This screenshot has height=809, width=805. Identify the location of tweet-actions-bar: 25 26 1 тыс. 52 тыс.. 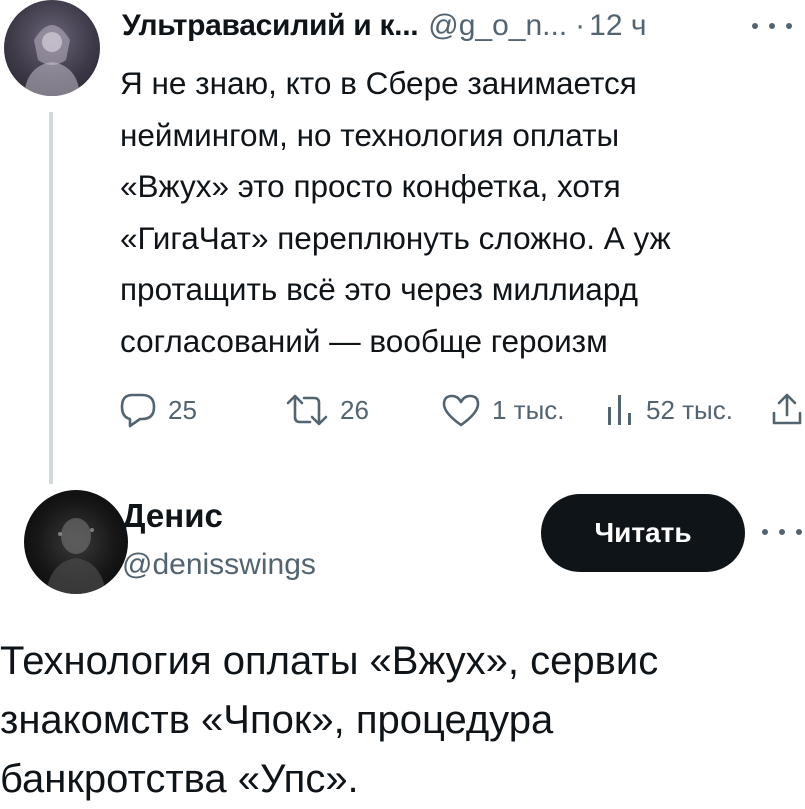
(461, 410).